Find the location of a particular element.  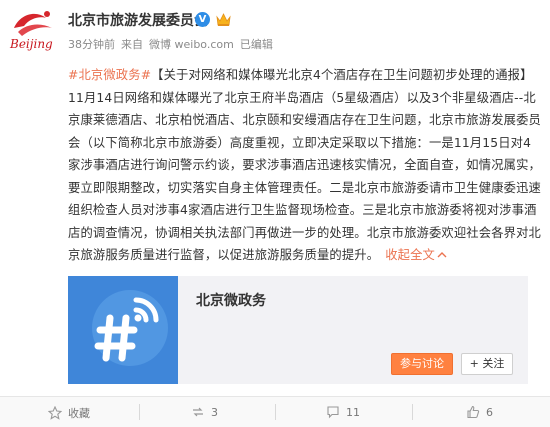

action-bar: 收藏 3 11 6 is located at coordinates (275, 411).